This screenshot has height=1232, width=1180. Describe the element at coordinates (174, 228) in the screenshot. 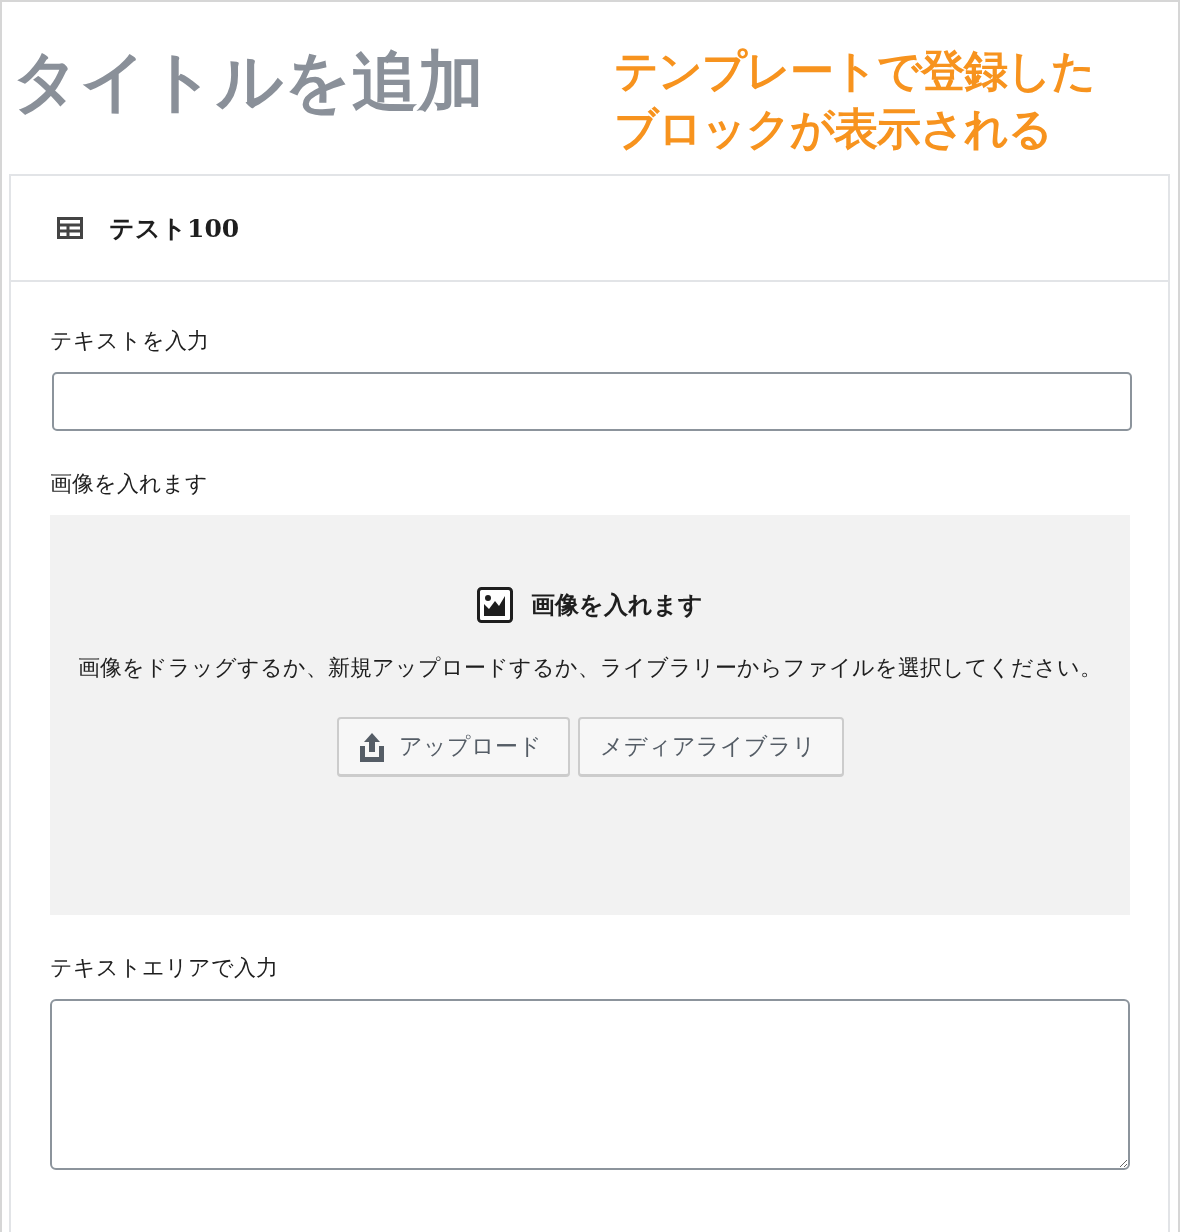

I see `block-title: テスト100` at that location.